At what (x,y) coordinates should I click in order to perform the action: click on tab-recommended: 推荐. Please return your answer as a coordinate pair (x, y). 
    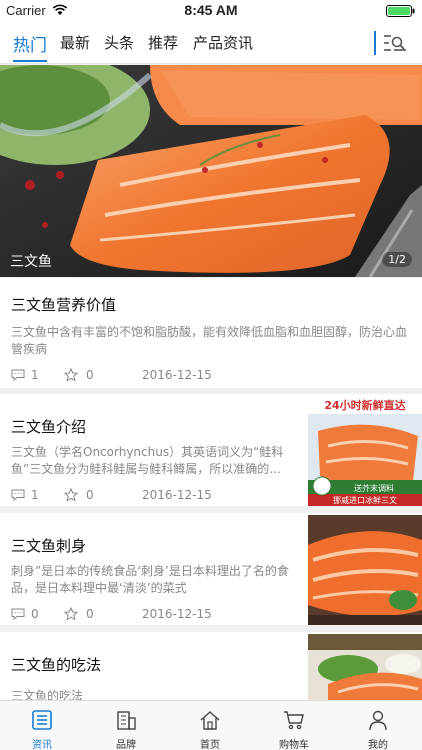
    Looking at the image, I should click on (163, 42).